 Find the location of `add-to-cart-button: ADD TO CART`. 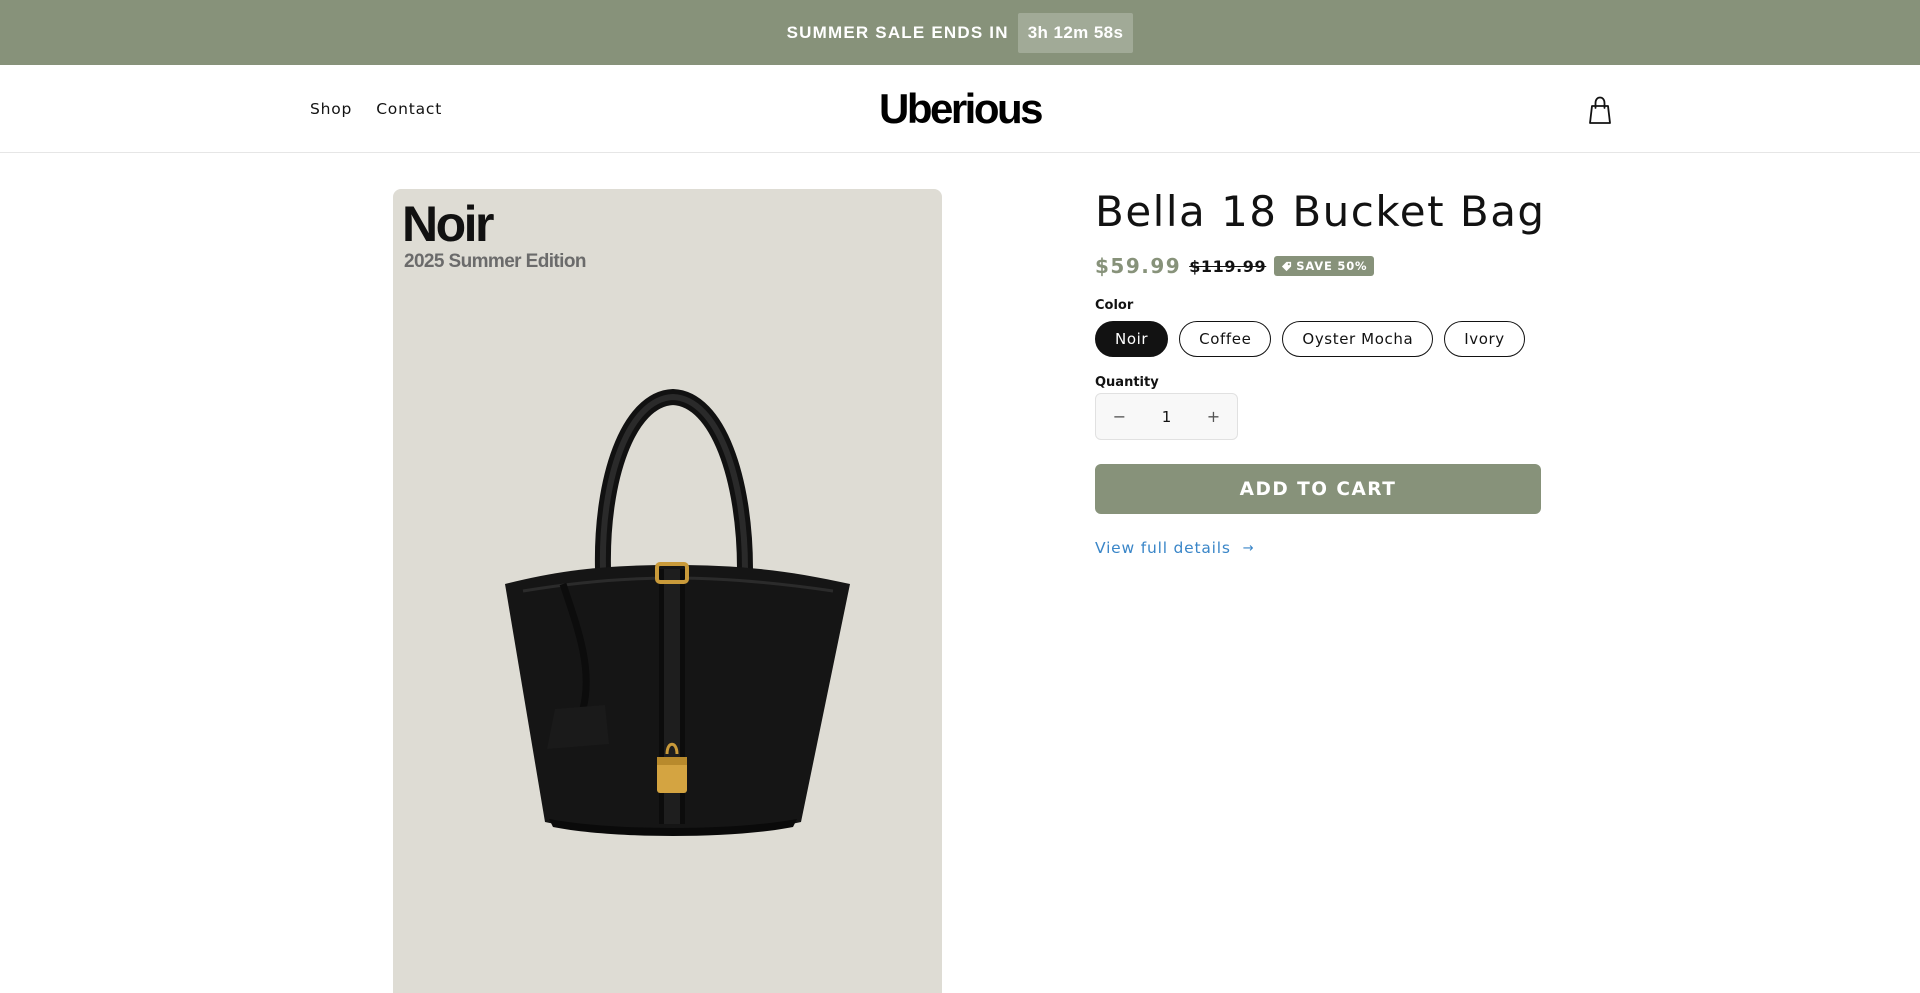

add-to-cart-button: ADD TO CART is located at coordinates (1318, 489).